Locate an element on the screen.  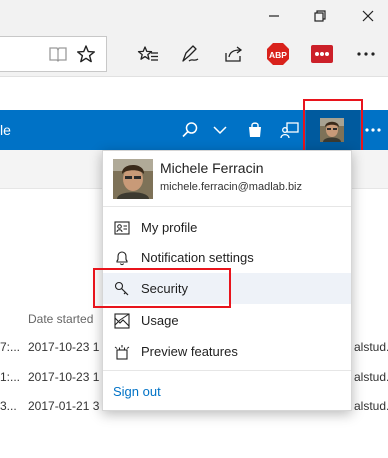
search-button is located at coordinates (190, 130).